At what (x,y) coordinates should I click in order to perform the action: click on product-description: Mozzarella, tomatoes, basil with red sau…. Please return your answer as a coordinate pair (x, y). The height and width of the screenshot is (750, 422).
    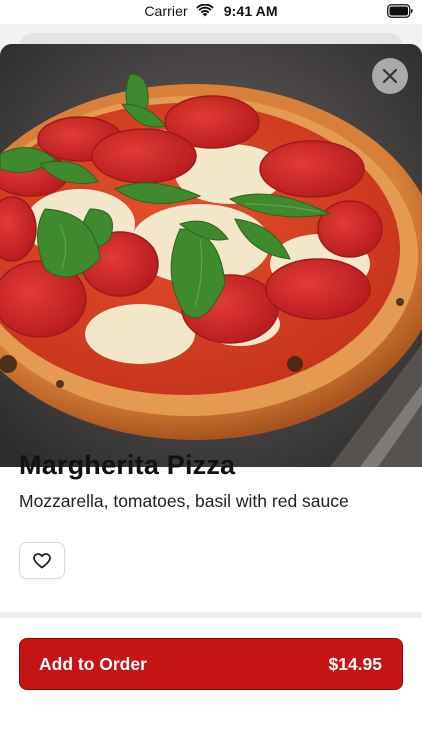
    Looking at the image, I should click on (184, 501).